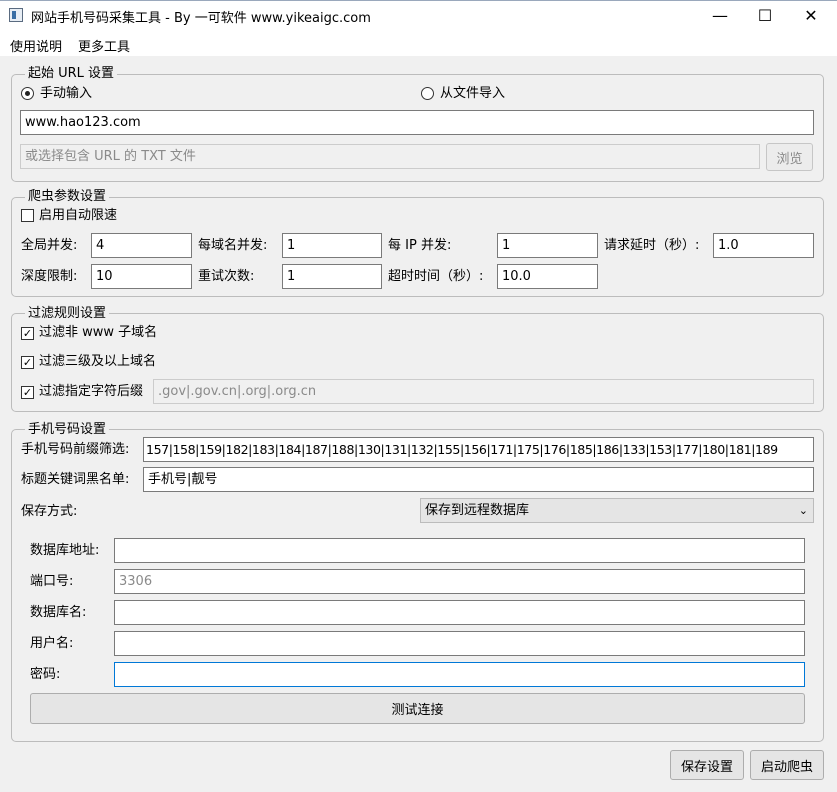 The width and height of the screenshot is (837, 792). What do you see at coordinates (763, 245) in the screenshot?
I see `delay-input: 1.0` at bounding box center [763, 245].